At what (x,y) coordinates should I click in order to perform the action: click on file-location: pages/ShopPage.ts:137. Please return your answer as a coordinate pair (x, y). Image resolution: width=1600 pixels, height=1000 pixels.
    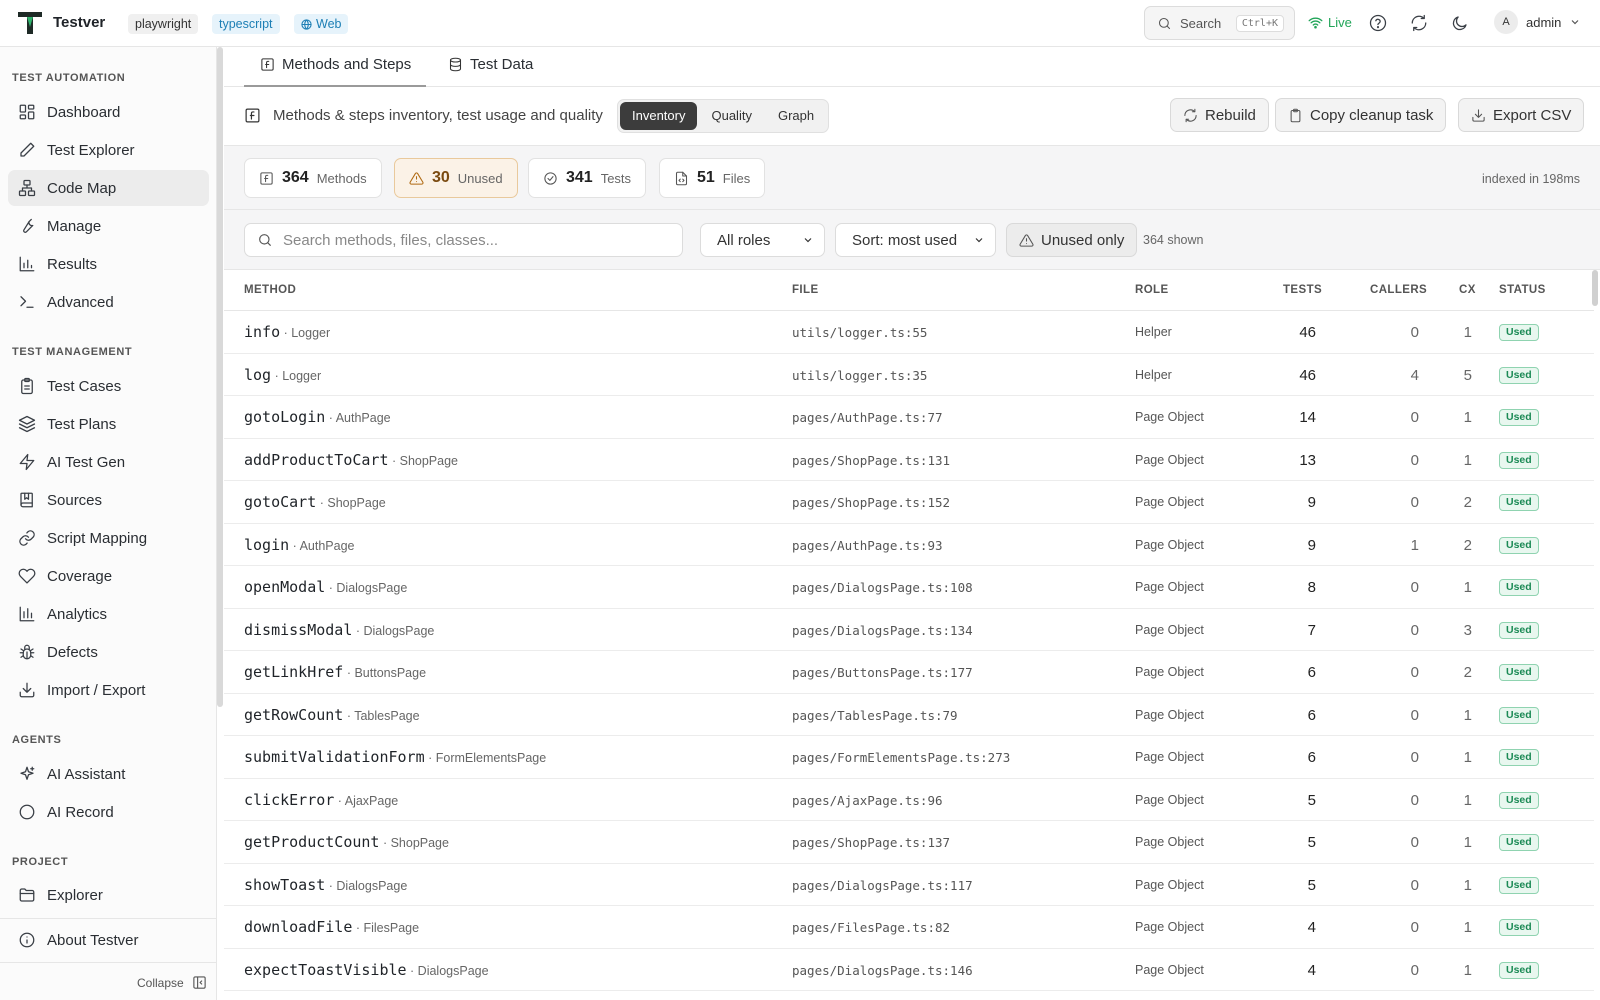
    Looking at the image, I should click on (871, 842).